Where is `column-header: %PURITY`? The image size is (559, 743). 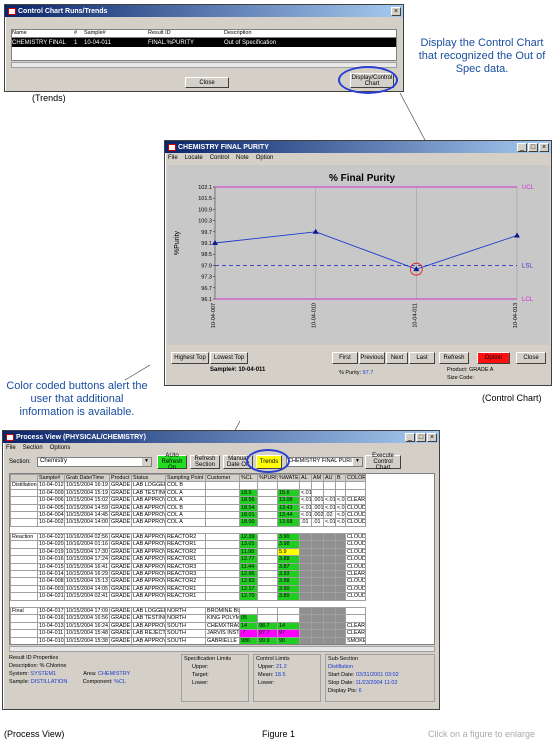 column-header: %PURITY is located at coordinates (267, 478).